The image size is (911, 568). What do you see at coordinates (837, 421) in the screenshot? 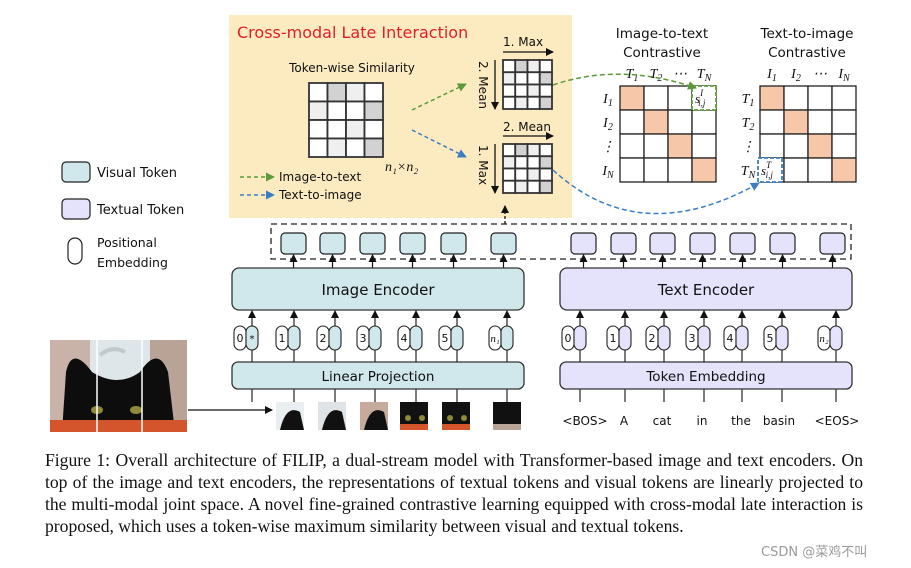
I see `input-word: <EOS>` at bounding box center [837, 421].